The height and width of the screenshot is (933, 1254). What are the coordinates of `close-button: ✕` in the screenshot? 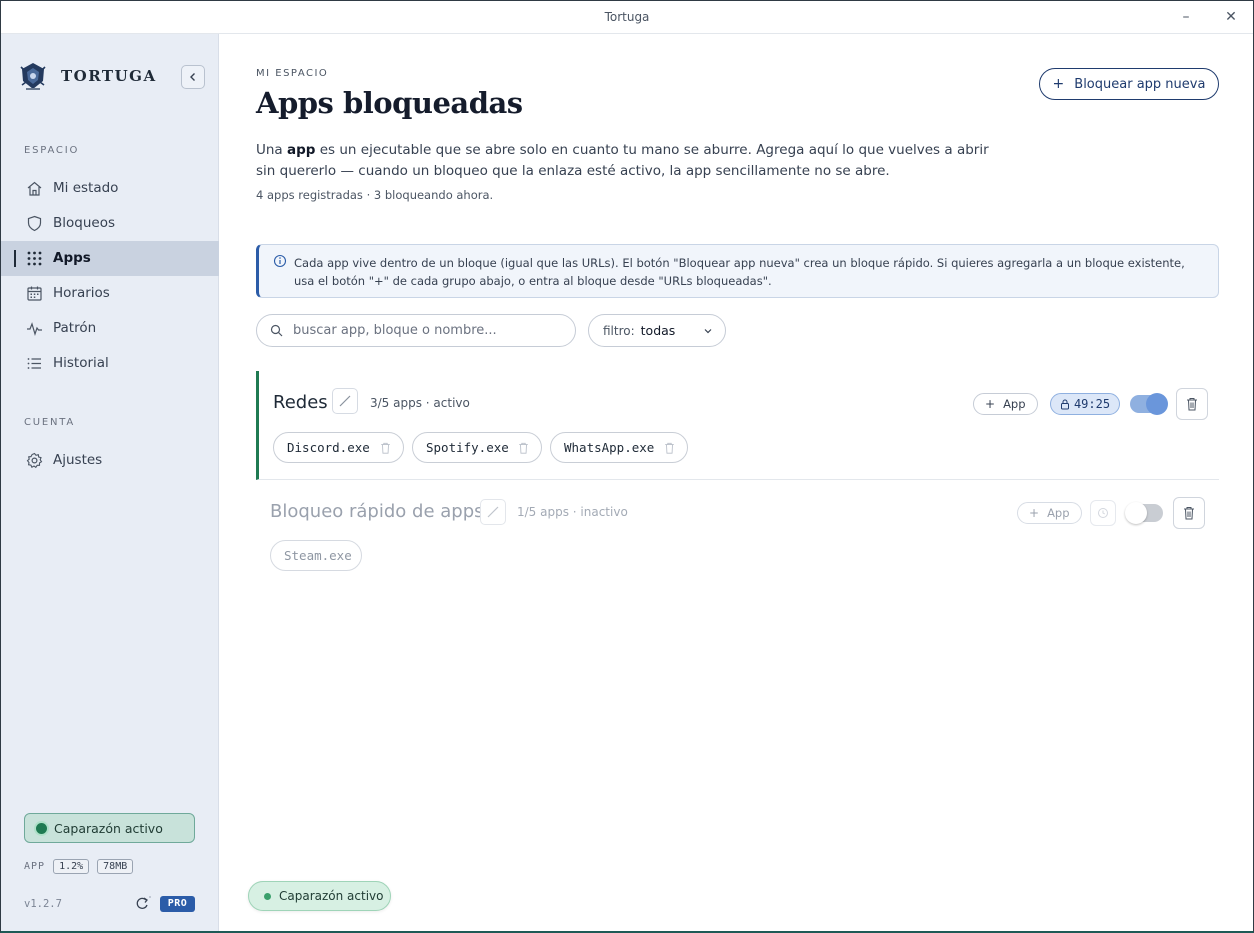 It's located at (1231, 17).